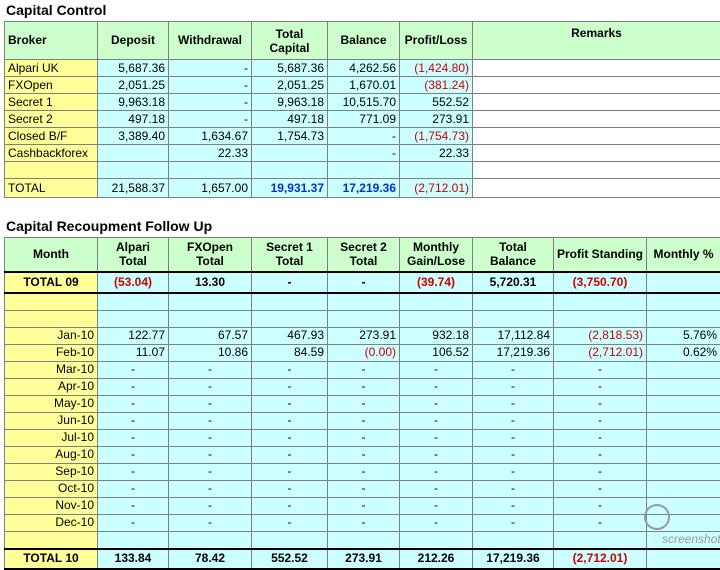 The width and height of the screenshot is (720, 570). Describe the element at coordinates (51, 437) in the screenshot. I see `month-cell: Jul-10` at that location.